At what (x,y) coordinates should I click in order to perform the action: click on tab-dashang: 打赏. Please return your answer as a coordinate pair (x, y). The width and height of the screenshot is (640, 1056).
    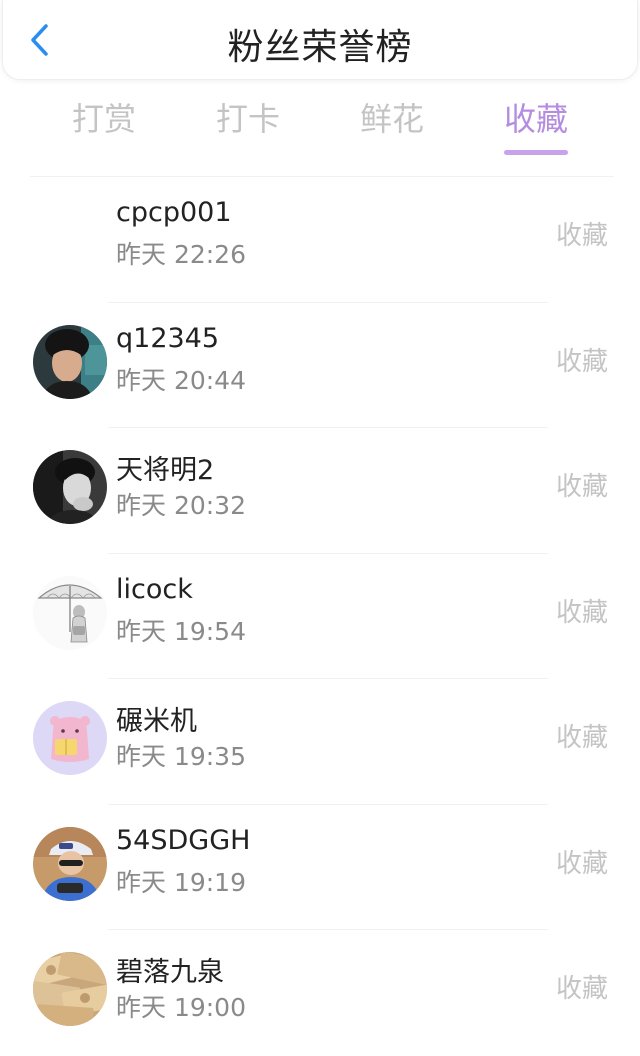
    Looking at the image, I should click on (104, 128).